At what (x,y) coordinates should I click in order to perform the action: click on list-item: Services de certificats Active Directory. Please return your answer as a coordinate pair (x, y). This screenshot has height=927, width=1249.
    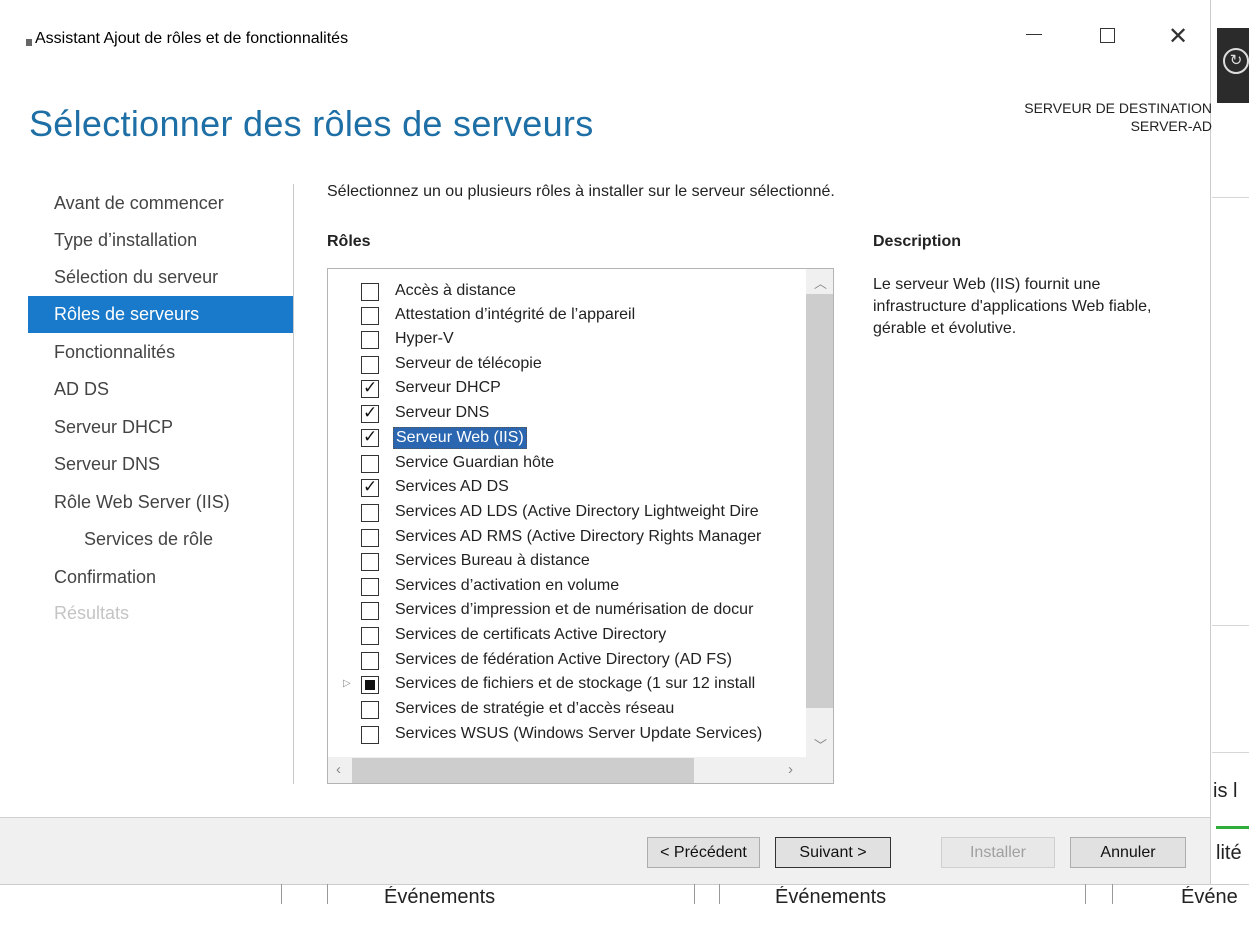
    Looking at the image, I should click on (568, 636).